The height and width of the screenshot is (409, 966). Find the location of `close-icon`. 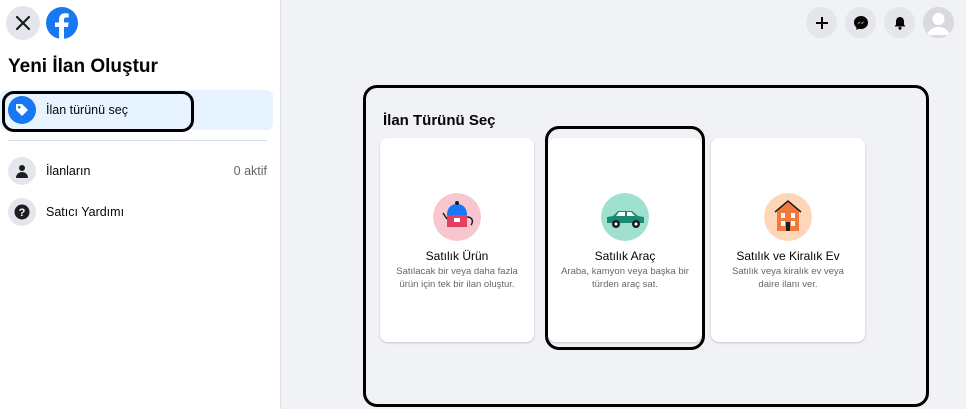

close-icon is located at coordinates (23, 23).